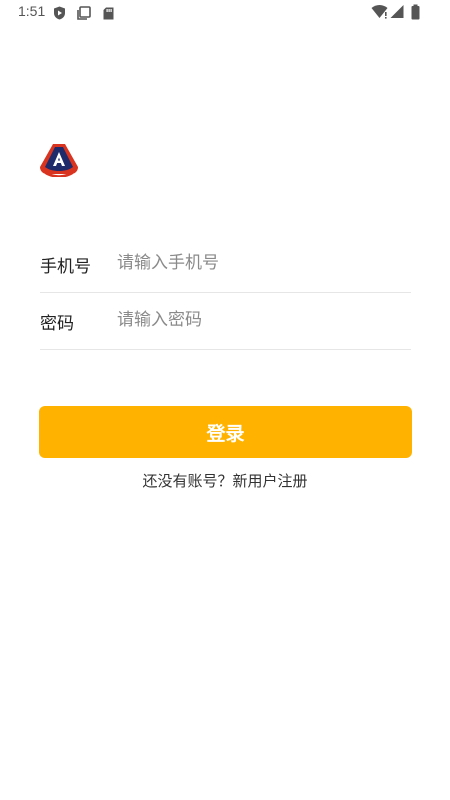 The width and height of the screenshot is (450, 800). Describe the element at coordinates (108, 14) in the screenshot. I see `sd-card-icon` at that location.